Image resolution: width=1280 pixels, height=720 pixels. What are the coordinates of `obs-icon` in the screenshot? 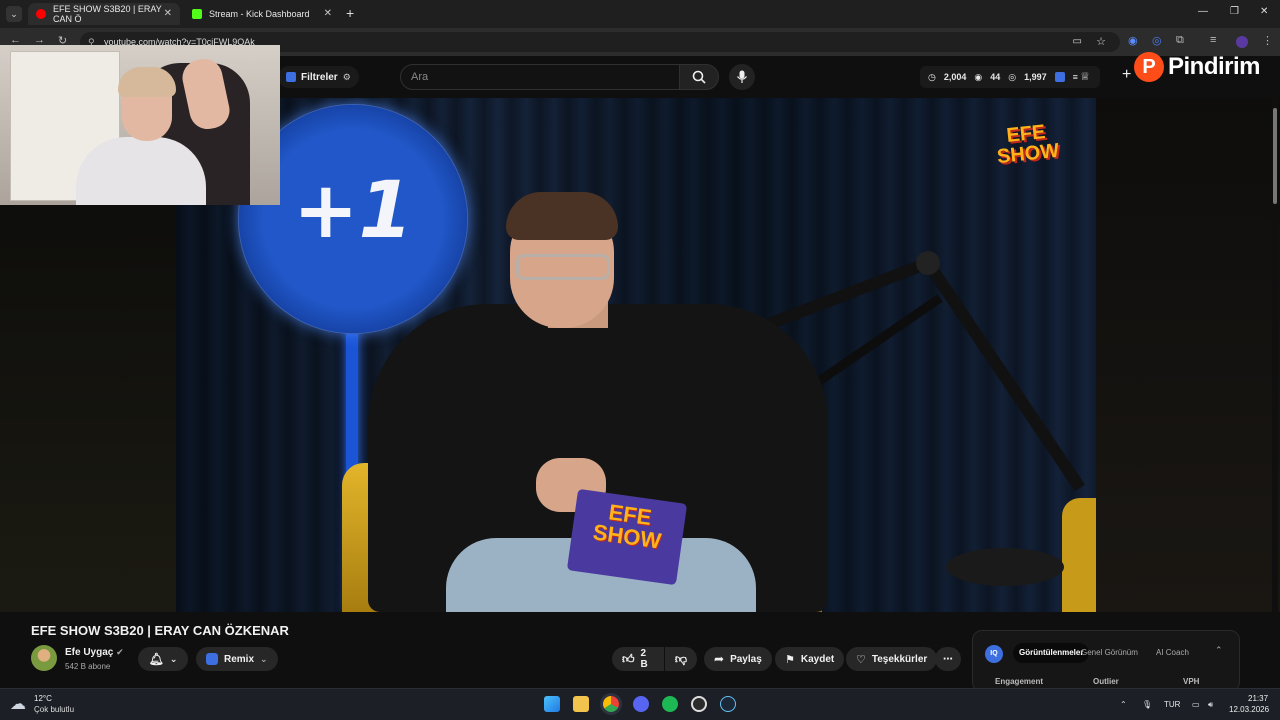 It's located at (699, 704).